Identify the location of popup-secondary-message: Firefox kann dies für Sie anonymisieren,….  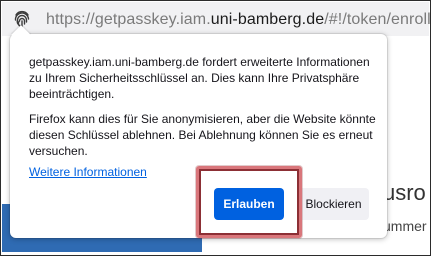
(202, 135).